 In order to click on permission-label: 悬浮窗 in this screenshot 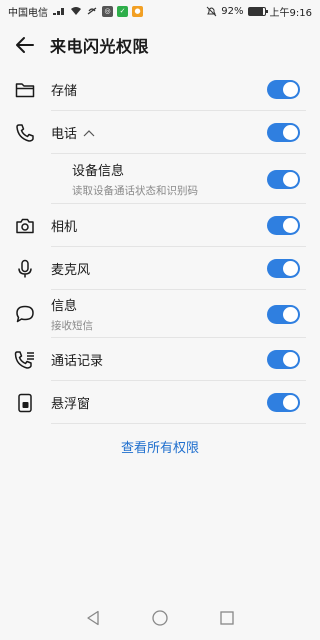, I will do `click(71, 404)`.